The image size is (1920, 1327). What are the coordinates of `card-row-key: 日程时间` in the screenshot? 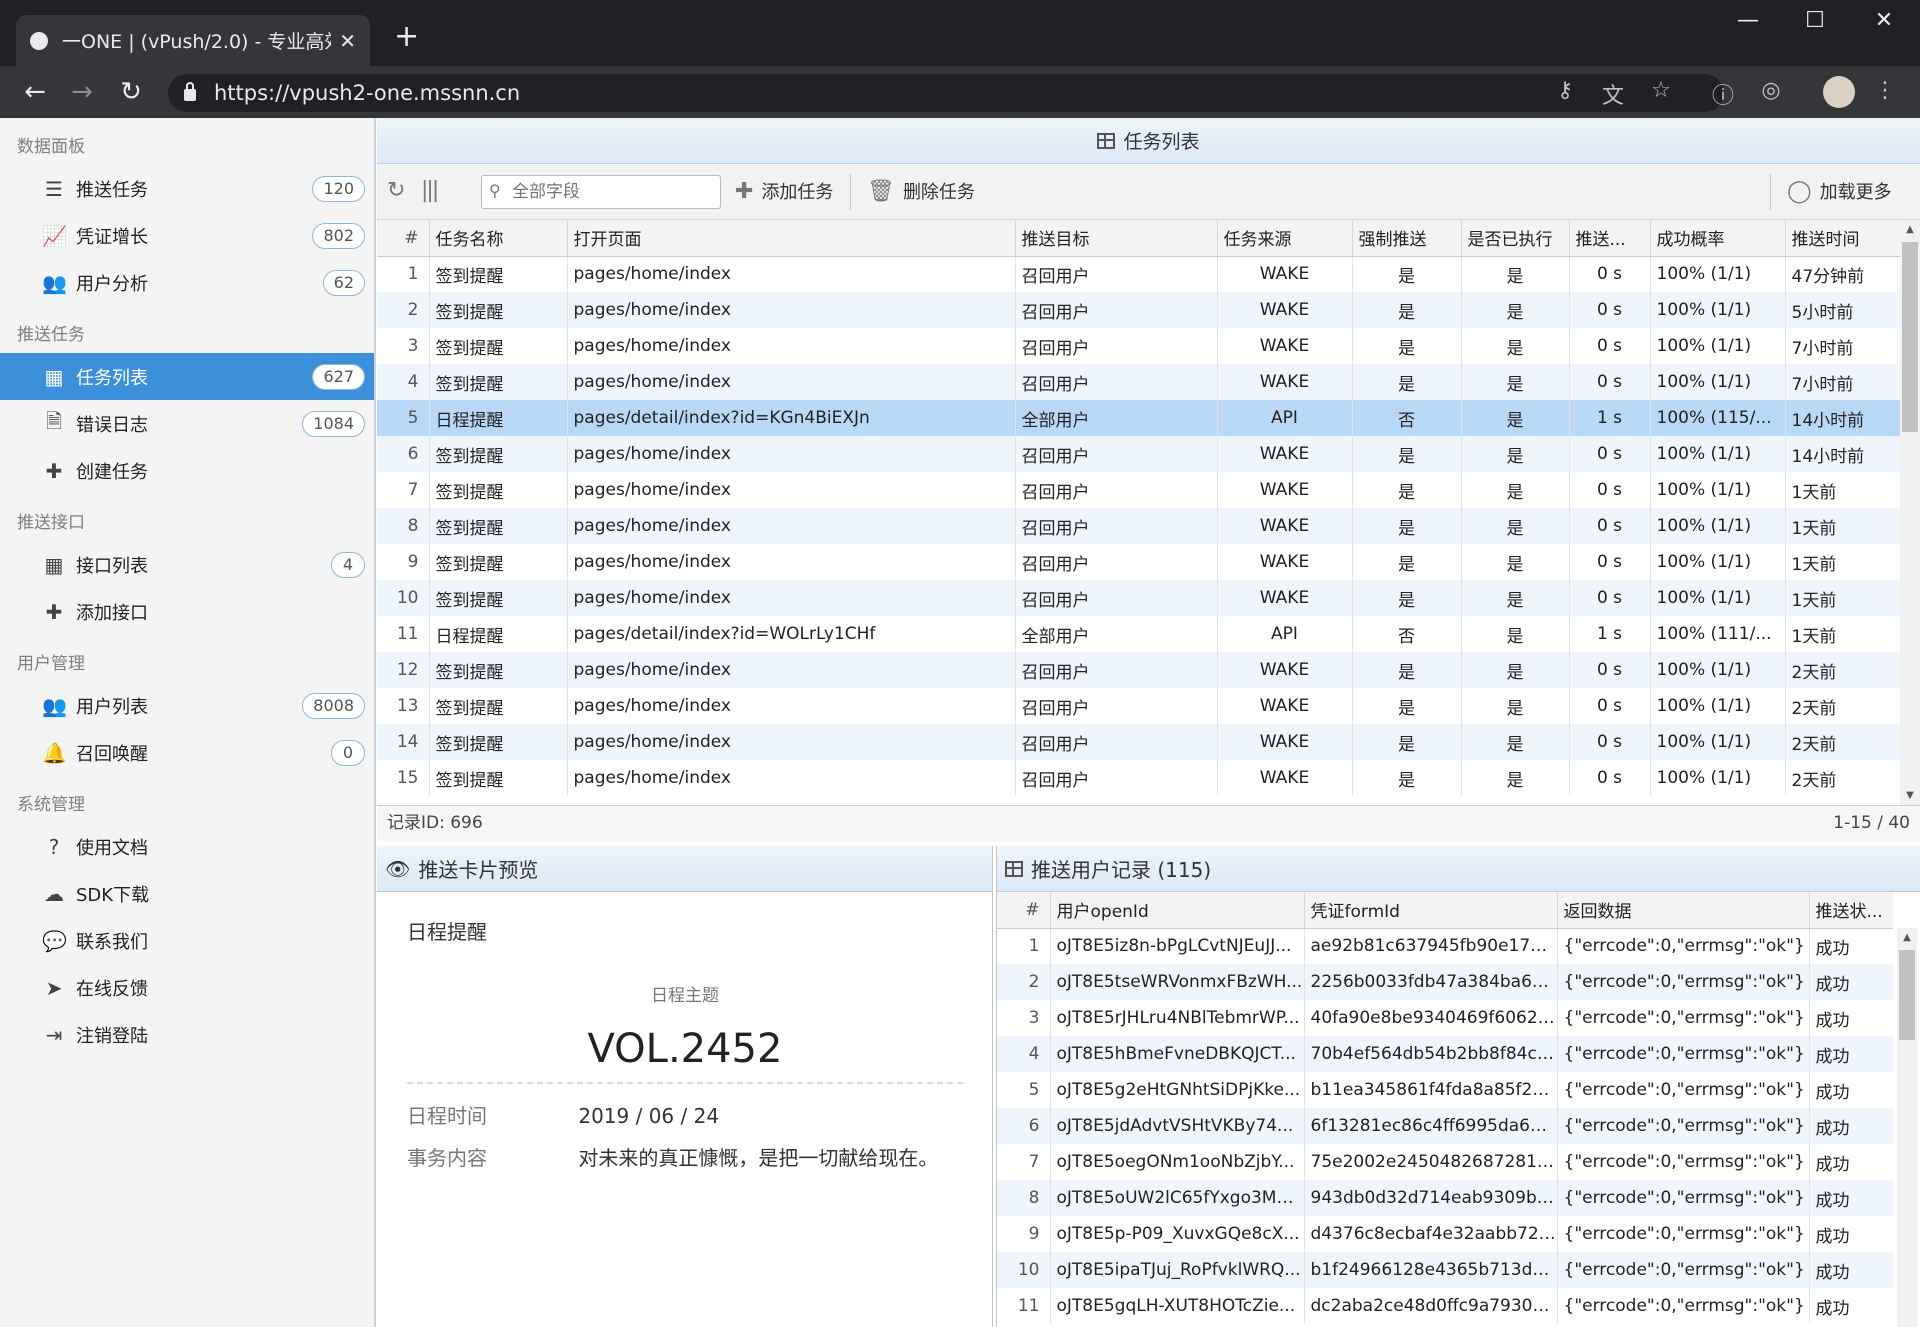 It's located at (447, 1116).